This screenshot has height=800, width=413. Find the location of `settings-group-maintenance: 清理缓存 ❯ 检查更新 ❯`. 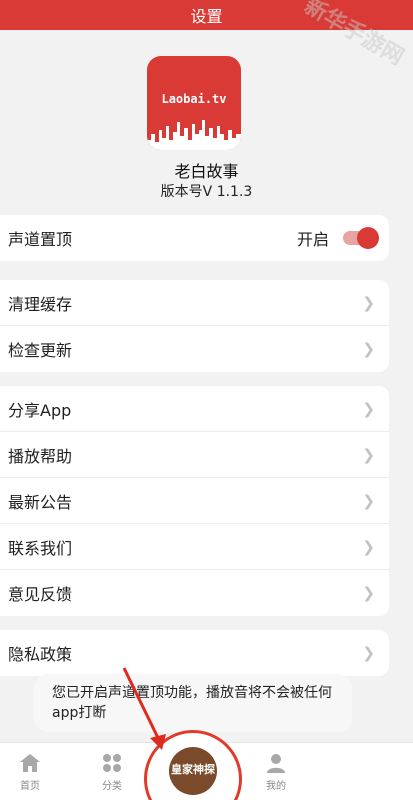

settings-group-maintenance: 清理缓存 ❯ 检查更新 ❯ is located at coordinates (194, 326).